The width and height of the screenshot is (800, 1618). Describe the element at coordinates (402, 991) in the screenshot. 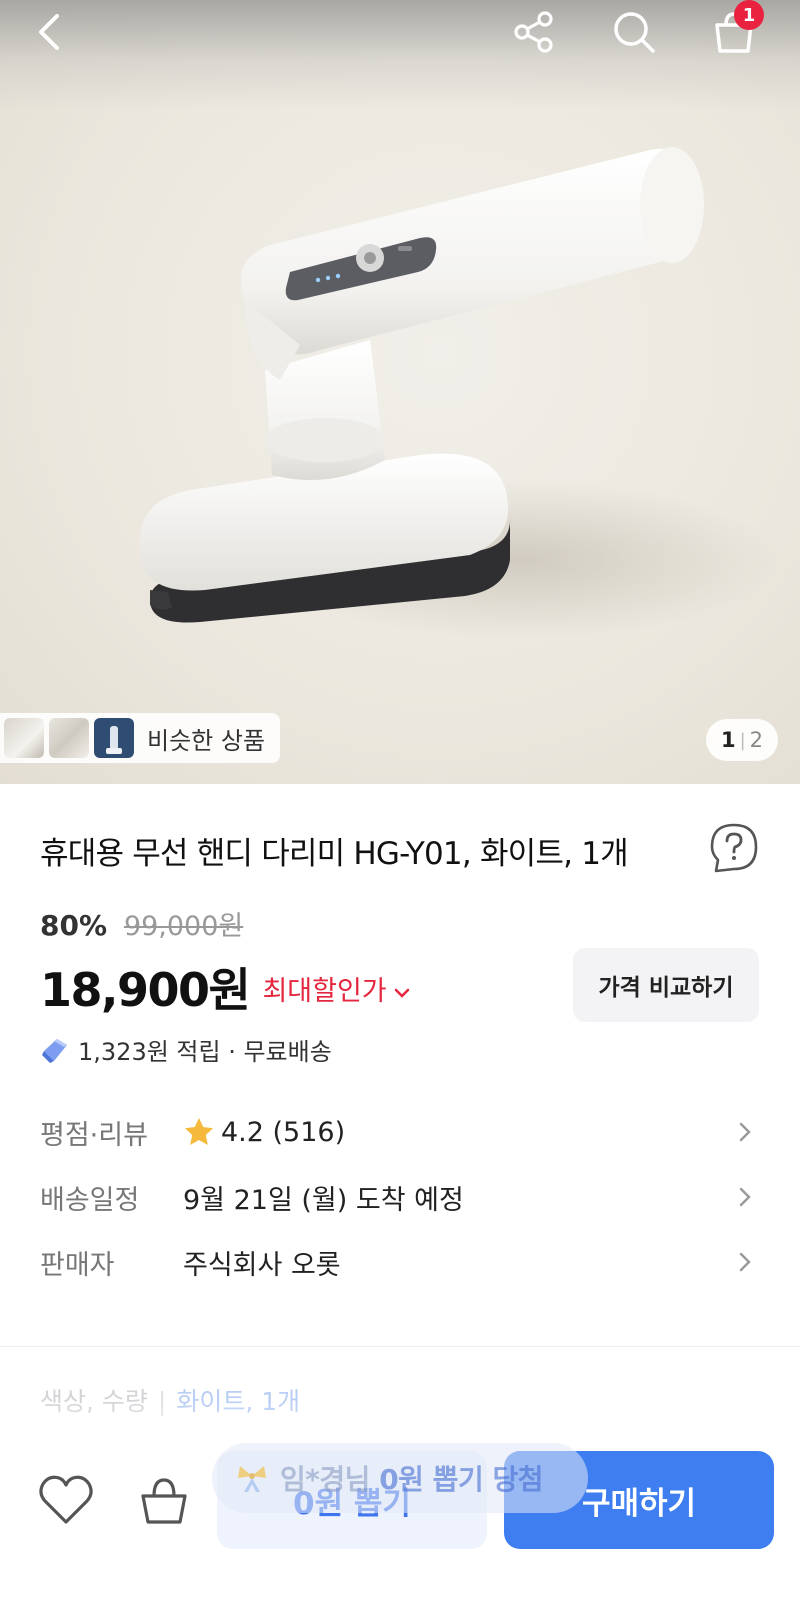

I see `chevron-down-icon` at that location.